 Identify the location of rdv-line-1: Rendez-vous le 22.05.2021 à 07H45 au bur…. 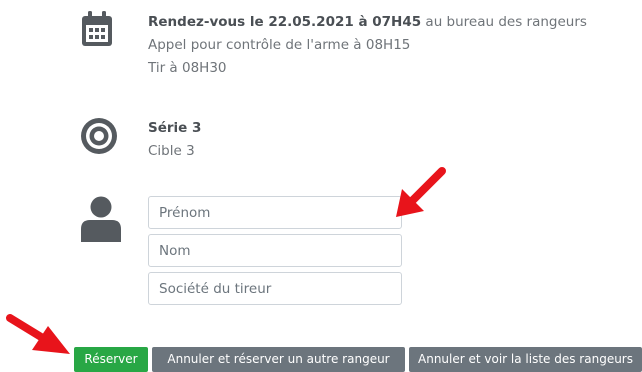
(367, 22).